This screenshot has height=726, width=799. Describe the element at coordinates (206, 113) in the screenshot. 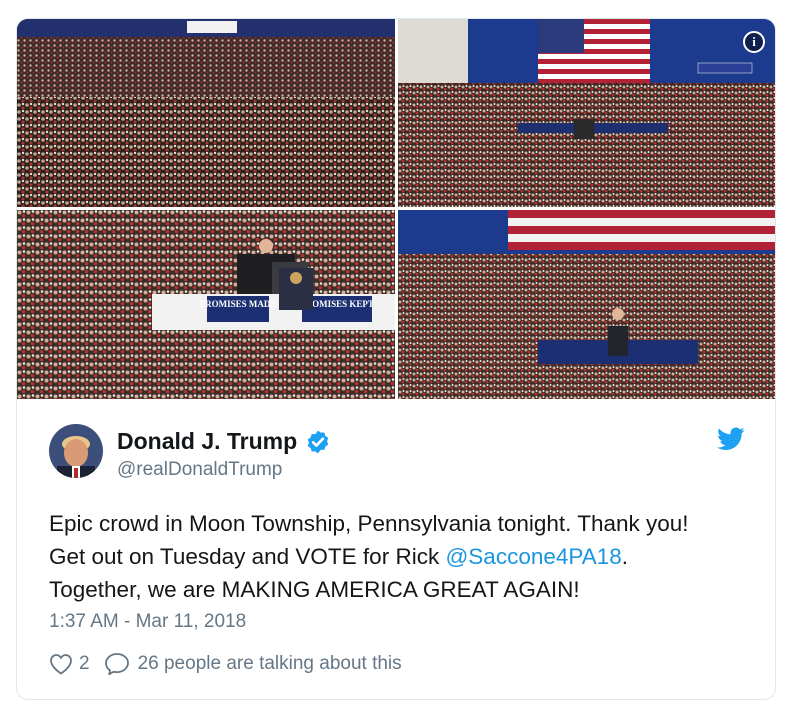

I see `photo-crowd-wide` at that location.